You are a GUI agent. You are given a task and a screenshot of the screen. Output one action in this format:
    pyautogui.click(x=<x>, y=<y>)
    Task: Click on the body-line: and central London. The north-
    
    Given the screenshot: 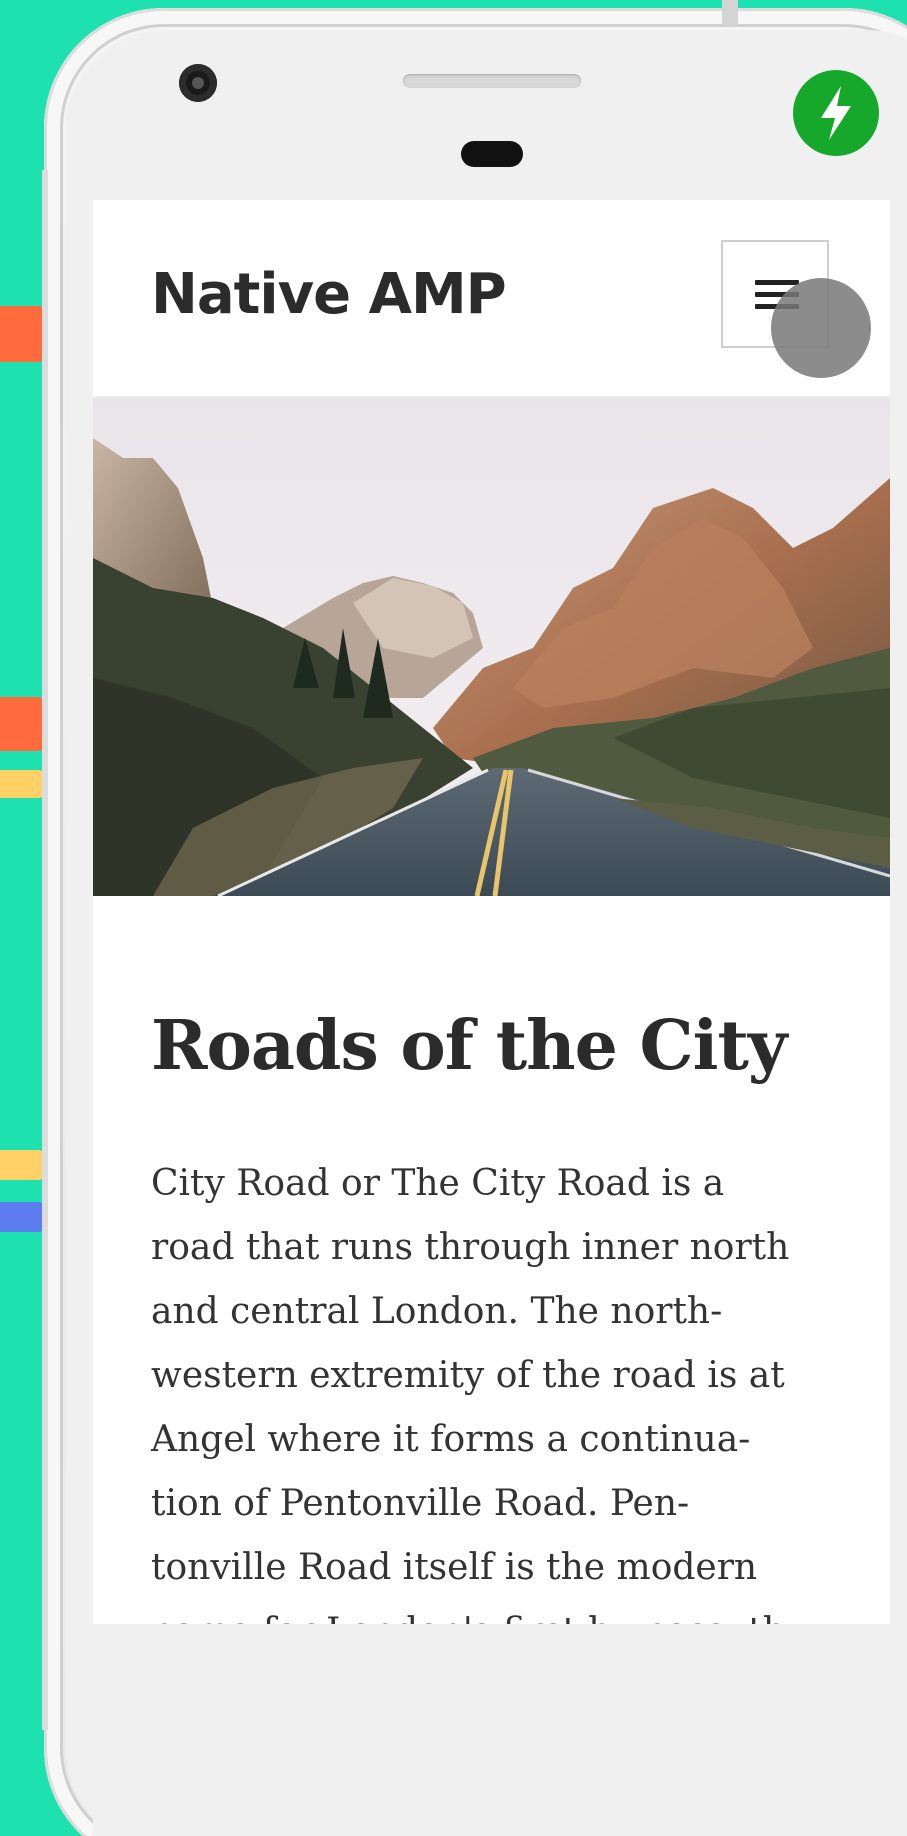 What is the action you would take?
    pyautogui.click(x=437, y=1311)
    